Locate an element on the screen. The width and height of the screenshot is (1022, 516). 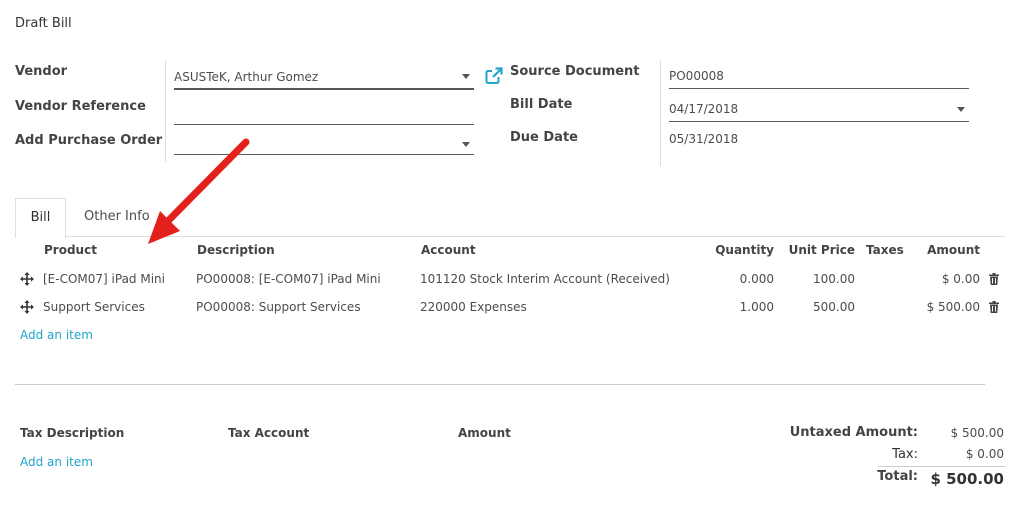
source-document-underline is located at coordinates (819, 88).